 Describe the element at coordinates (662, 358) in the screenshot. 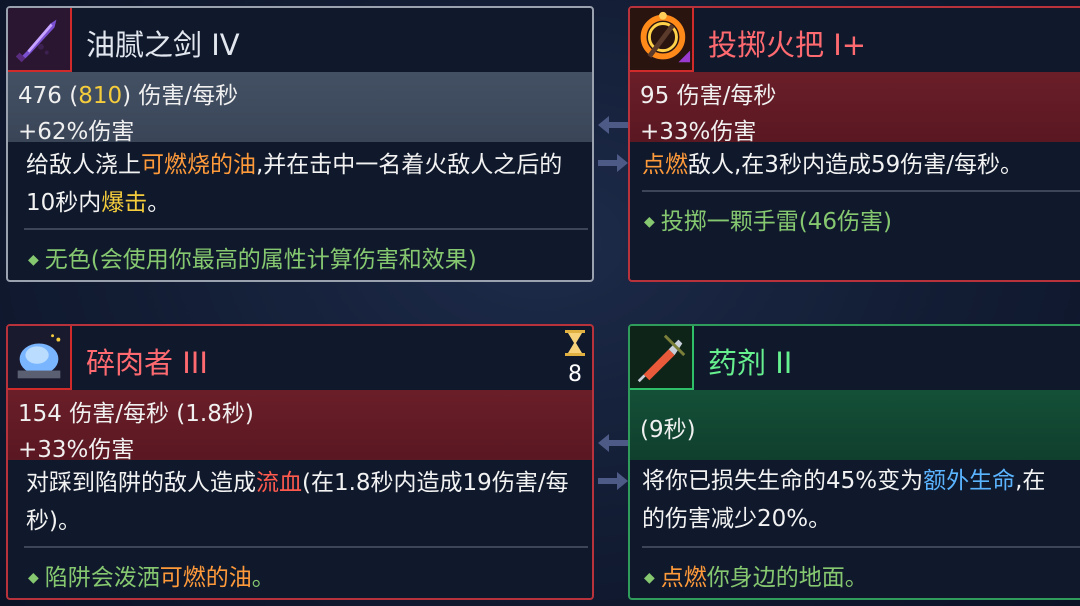

I see `syringe-potion-icon` at that location.